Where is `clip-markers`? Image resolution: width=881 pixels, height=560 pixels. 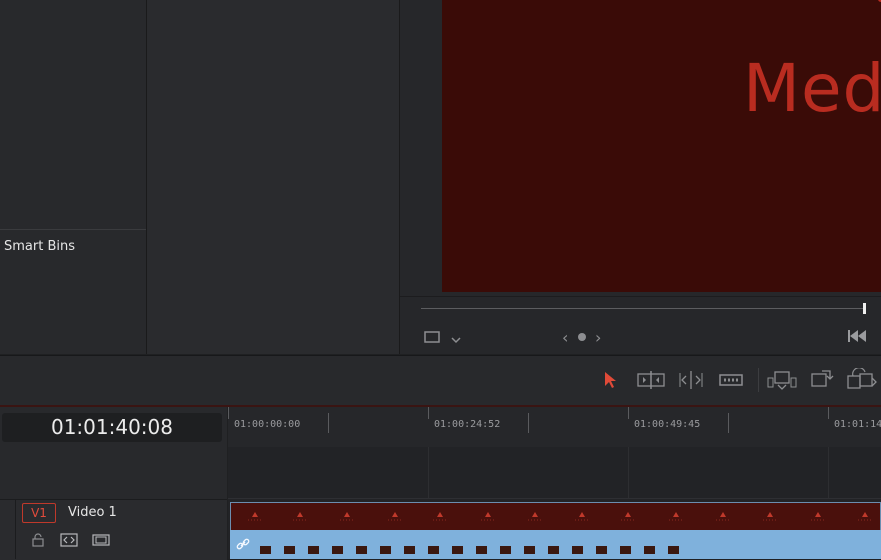
clip-markers is located at coordinates (555, 516).